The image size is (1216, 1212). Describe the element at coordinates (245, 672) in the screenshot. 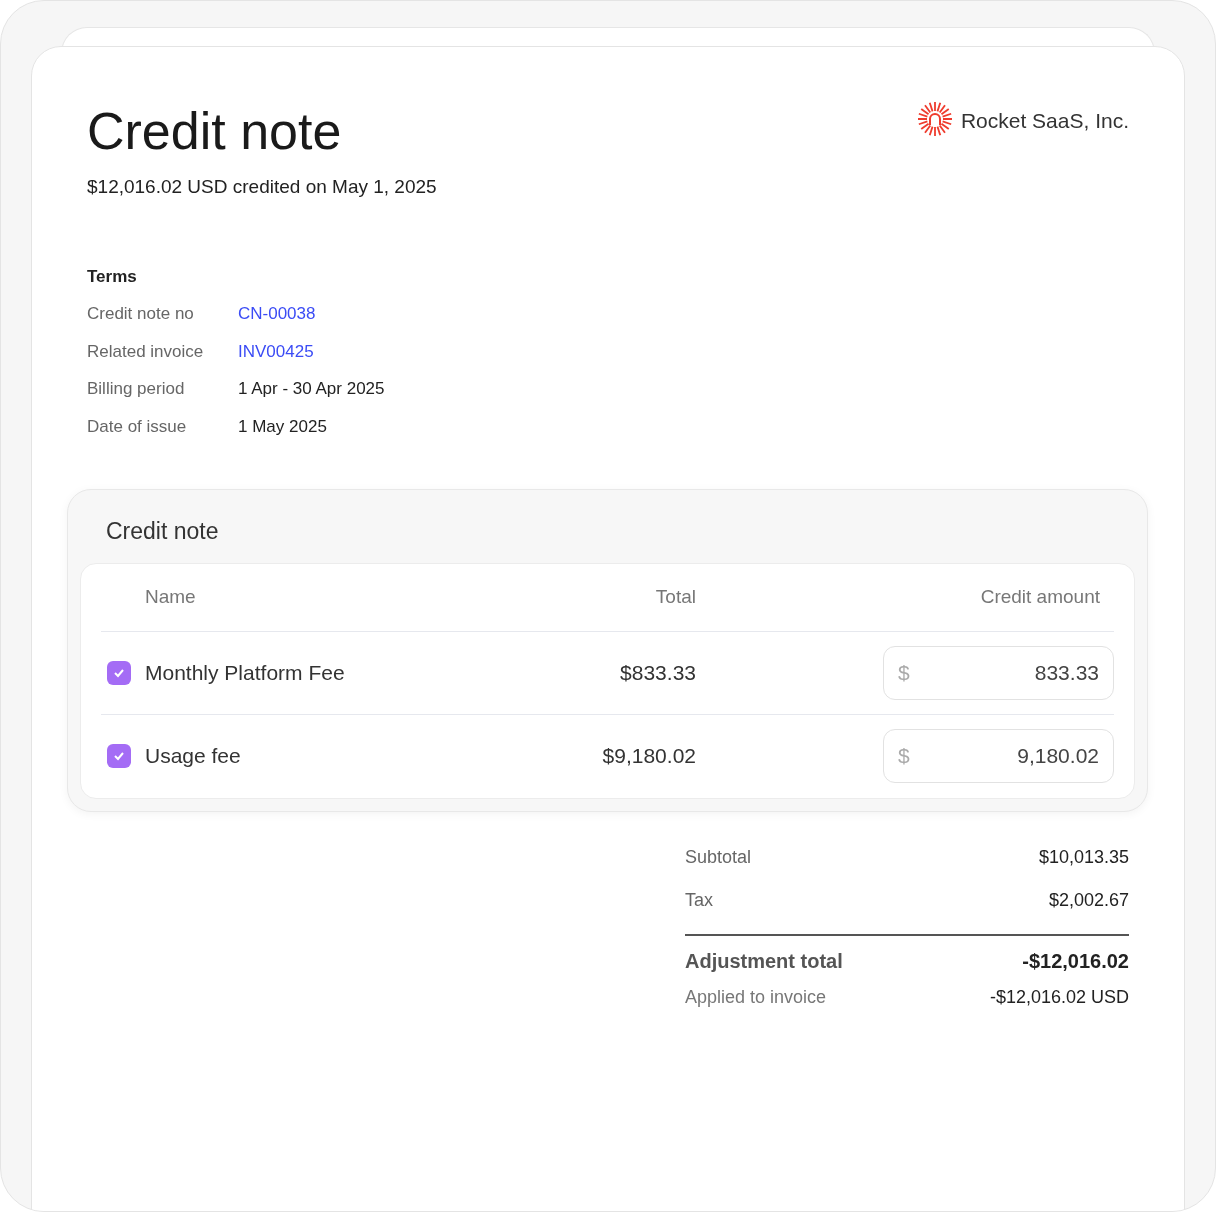

I see `item-name: Monthly Platform Fee` at that location.